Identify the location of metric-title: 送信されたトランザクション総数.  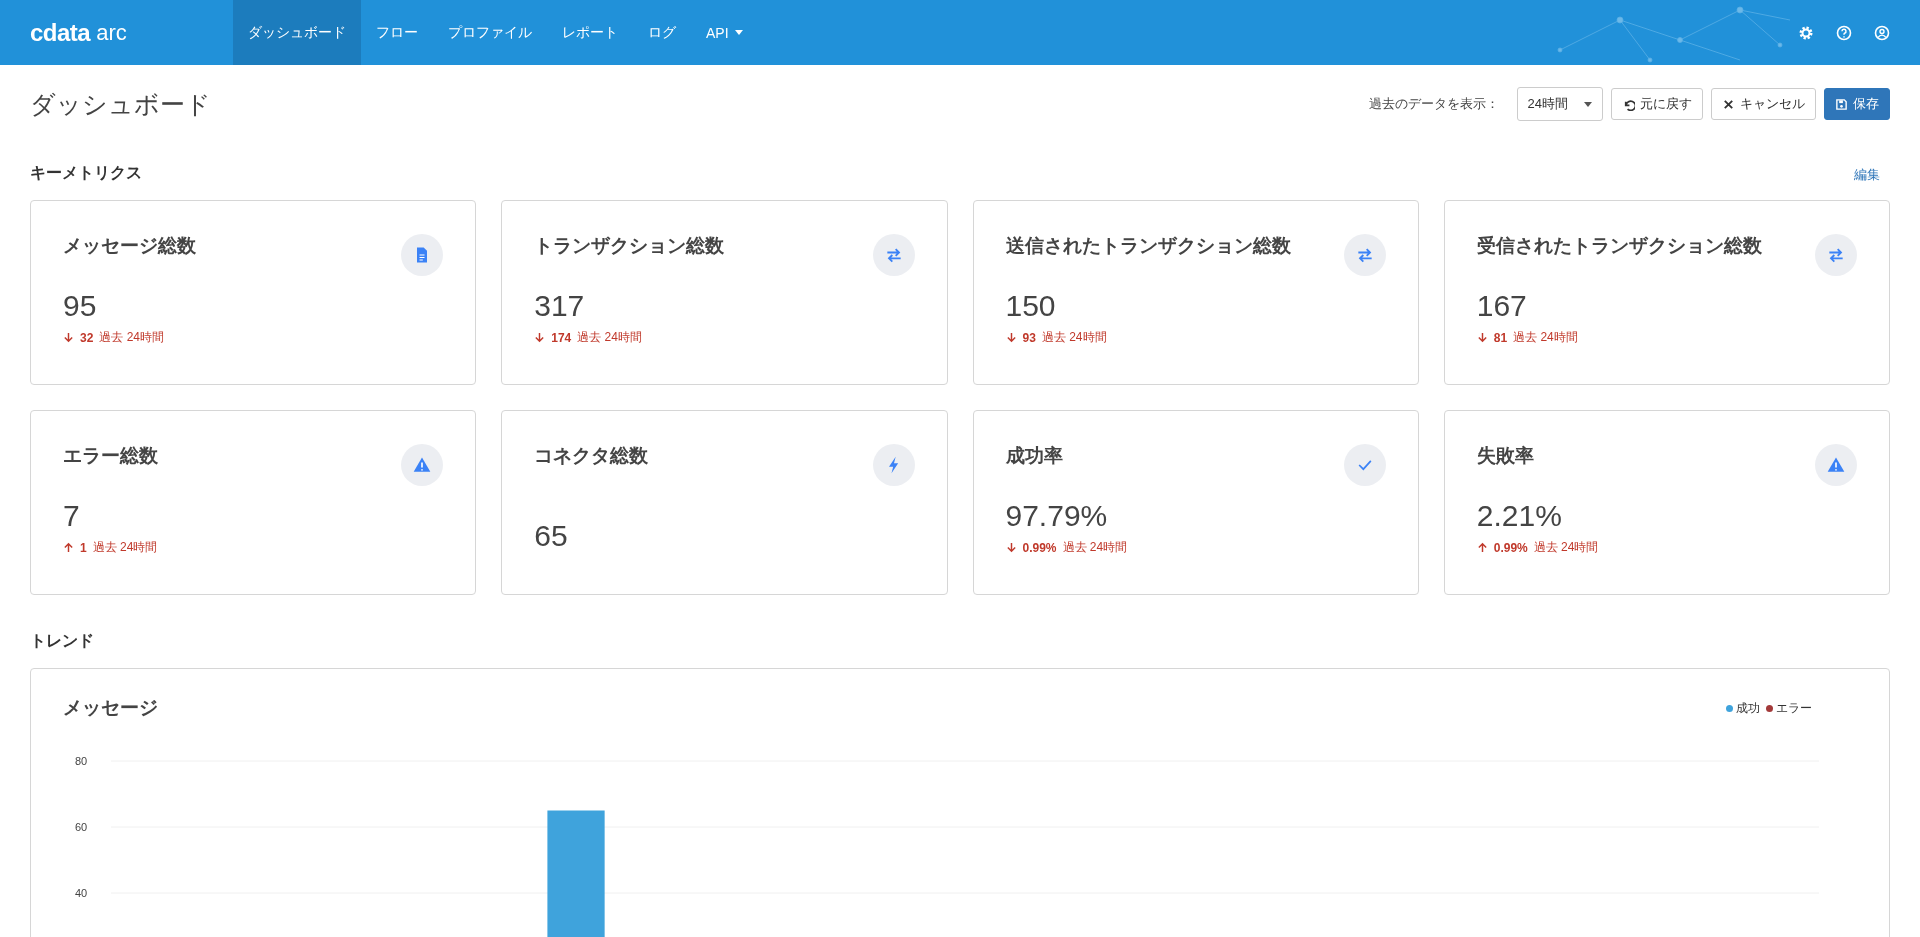
(1148, 246).